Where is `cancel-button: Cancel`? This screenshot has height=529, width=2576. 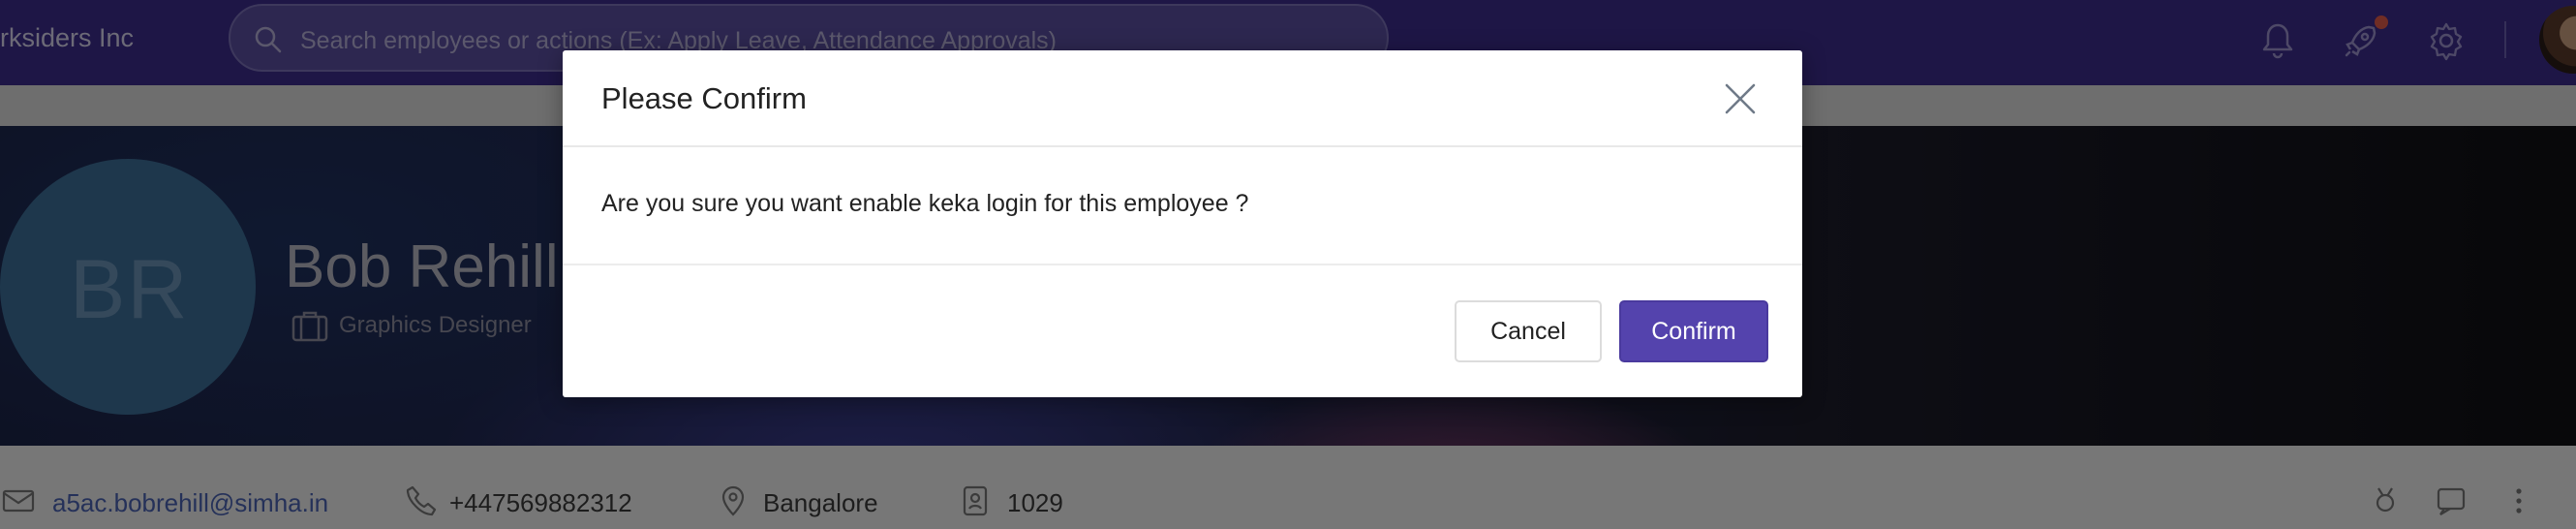 cancel-button: Cancel is located at coordinates (1528, 331).